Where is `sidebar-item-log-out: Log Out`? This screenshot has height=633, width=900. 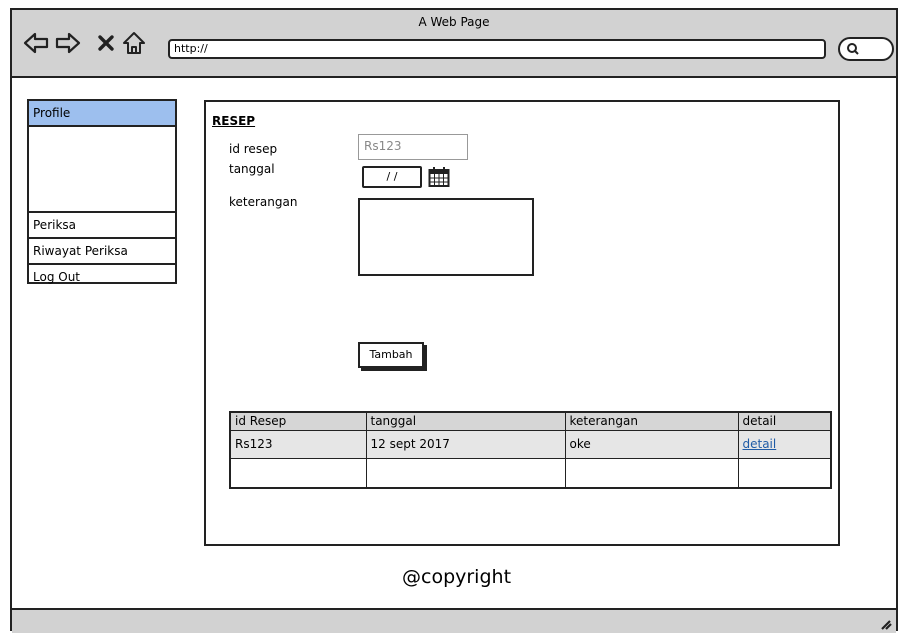 sidebar-item-log-out: Log Out is located at coordinates (102, 278).